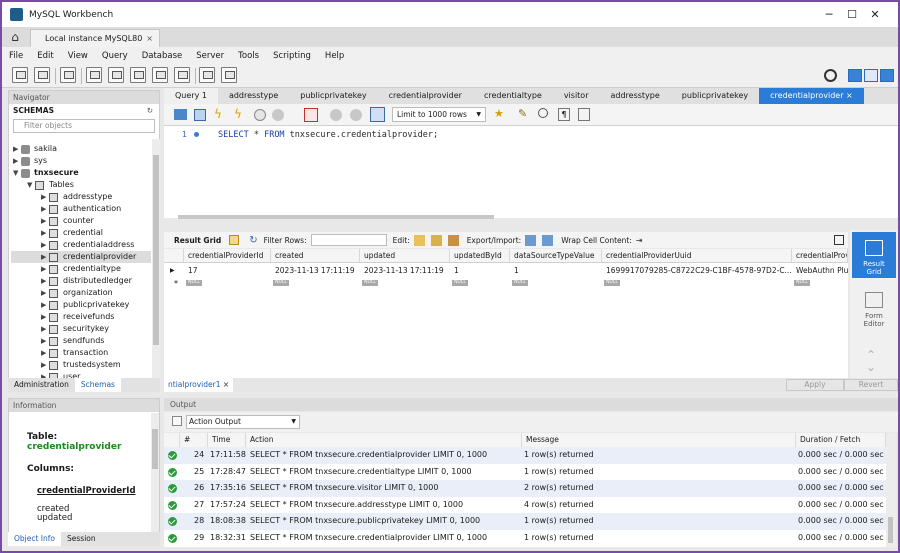 Image resolution: width=900 pixels, height=553 pixels. What do you see at coordinates (191, 96) in the screenshot?
I see `tab-query-1: Query 1` at bounding box center [191, 96].